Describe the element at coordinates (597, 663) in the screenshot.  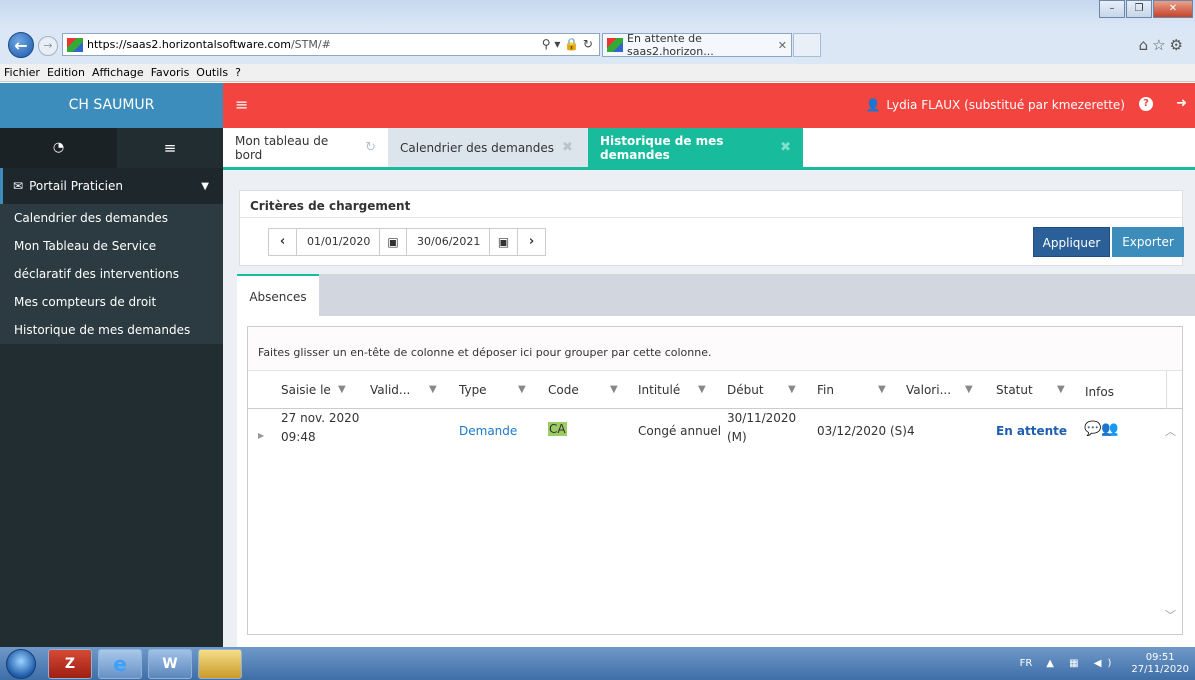
I see `windows-taskbar: Z e W FR ▲ ▦ ◀) 09:51 27/11/2020` at that location.